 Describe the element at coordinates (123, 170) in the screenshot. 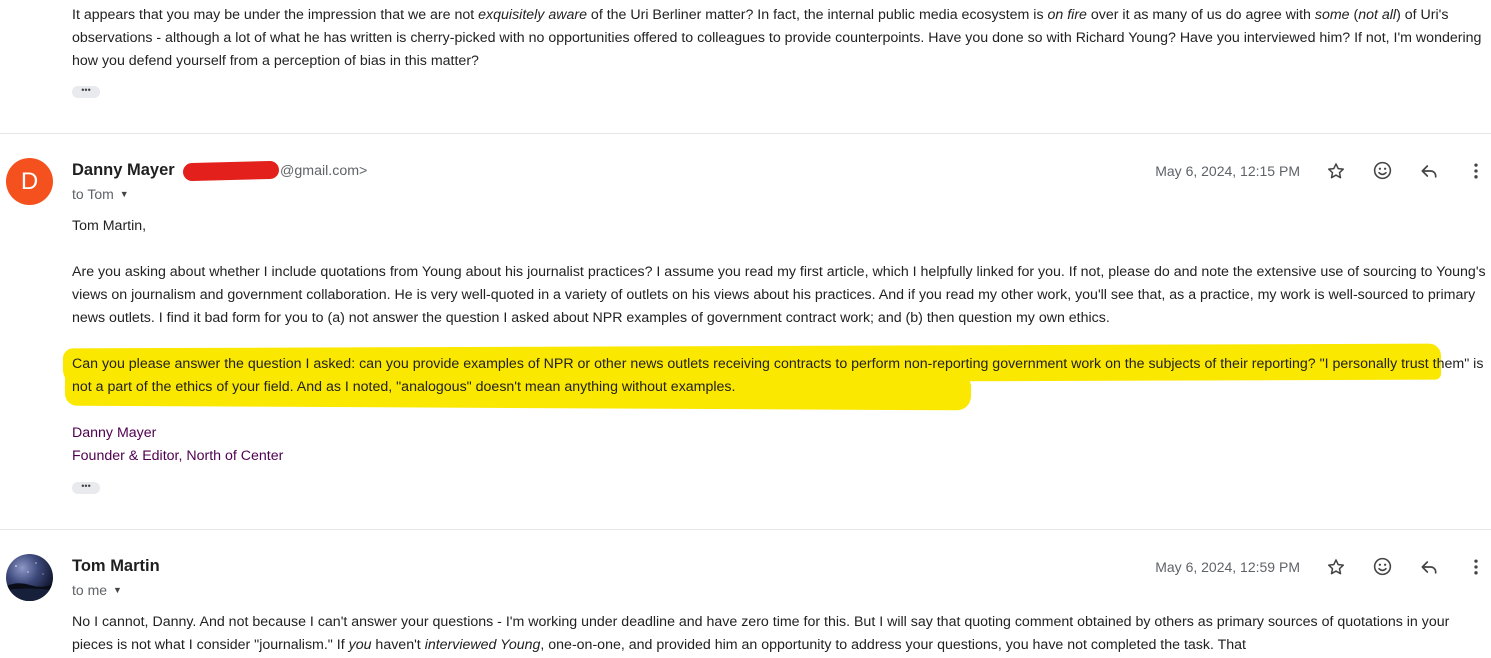

I see `sender-name: Danny Mayer` at that location.